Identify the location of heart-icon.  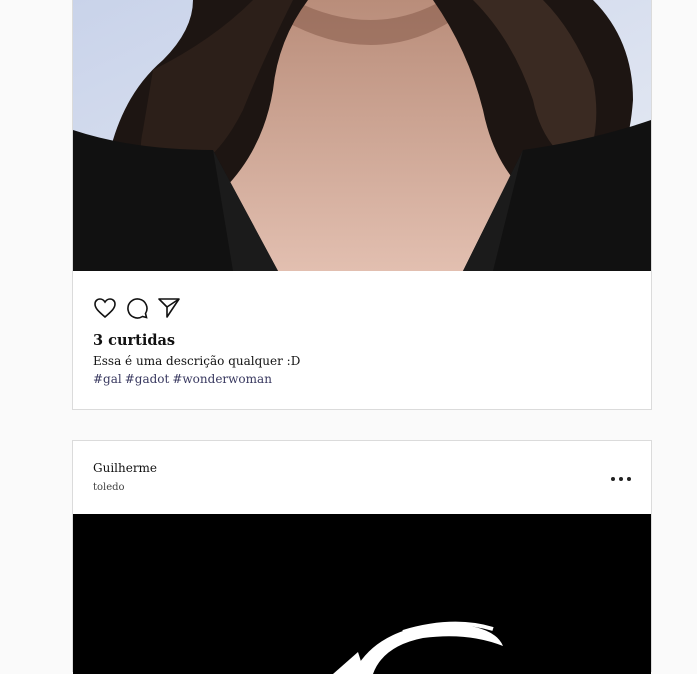
(105, 308).